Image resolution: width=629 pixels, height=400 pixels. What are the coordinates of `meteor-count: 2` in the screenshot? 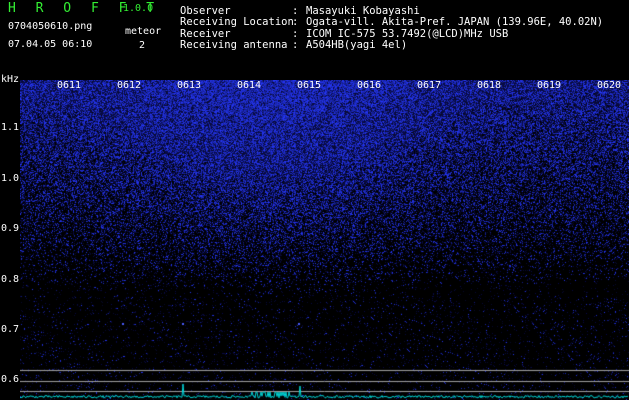 It's located at (142, 45).